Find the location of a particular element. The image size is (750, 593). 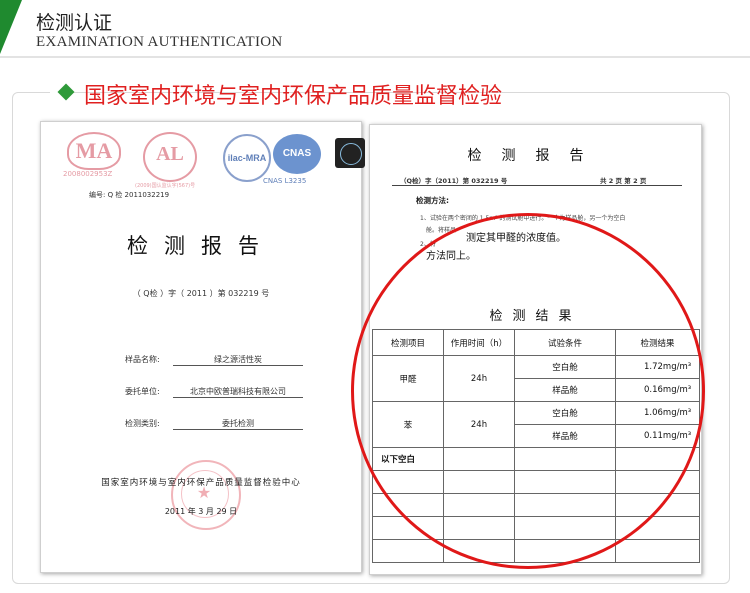

header-divider is located at coordinates (375, 57).